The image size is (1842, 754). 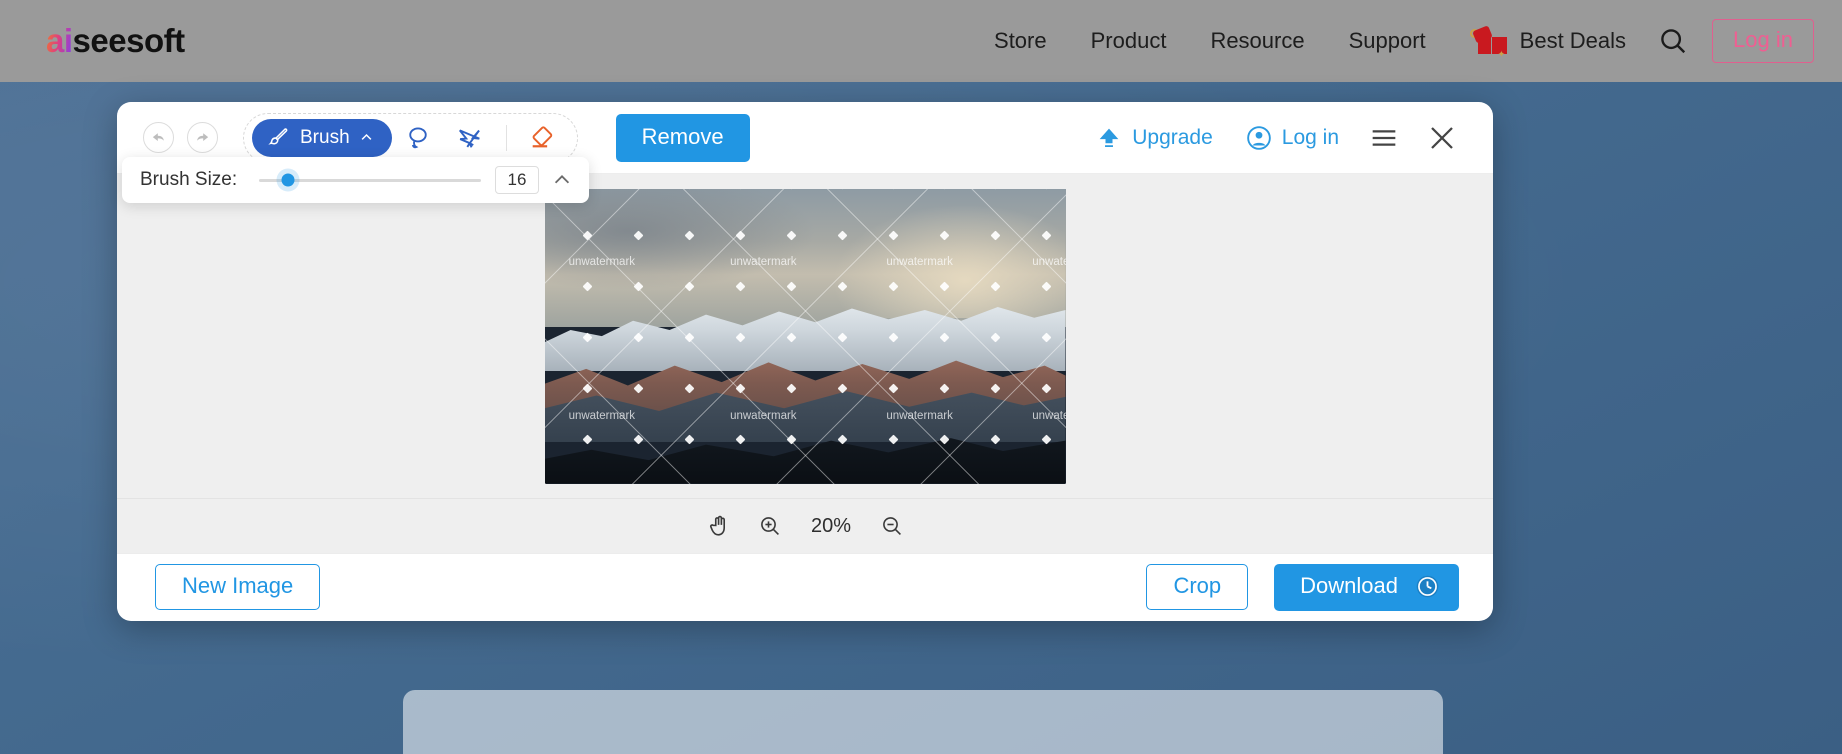 I want to click on zoom-level-value: 20%, so click(x=831, y=525).